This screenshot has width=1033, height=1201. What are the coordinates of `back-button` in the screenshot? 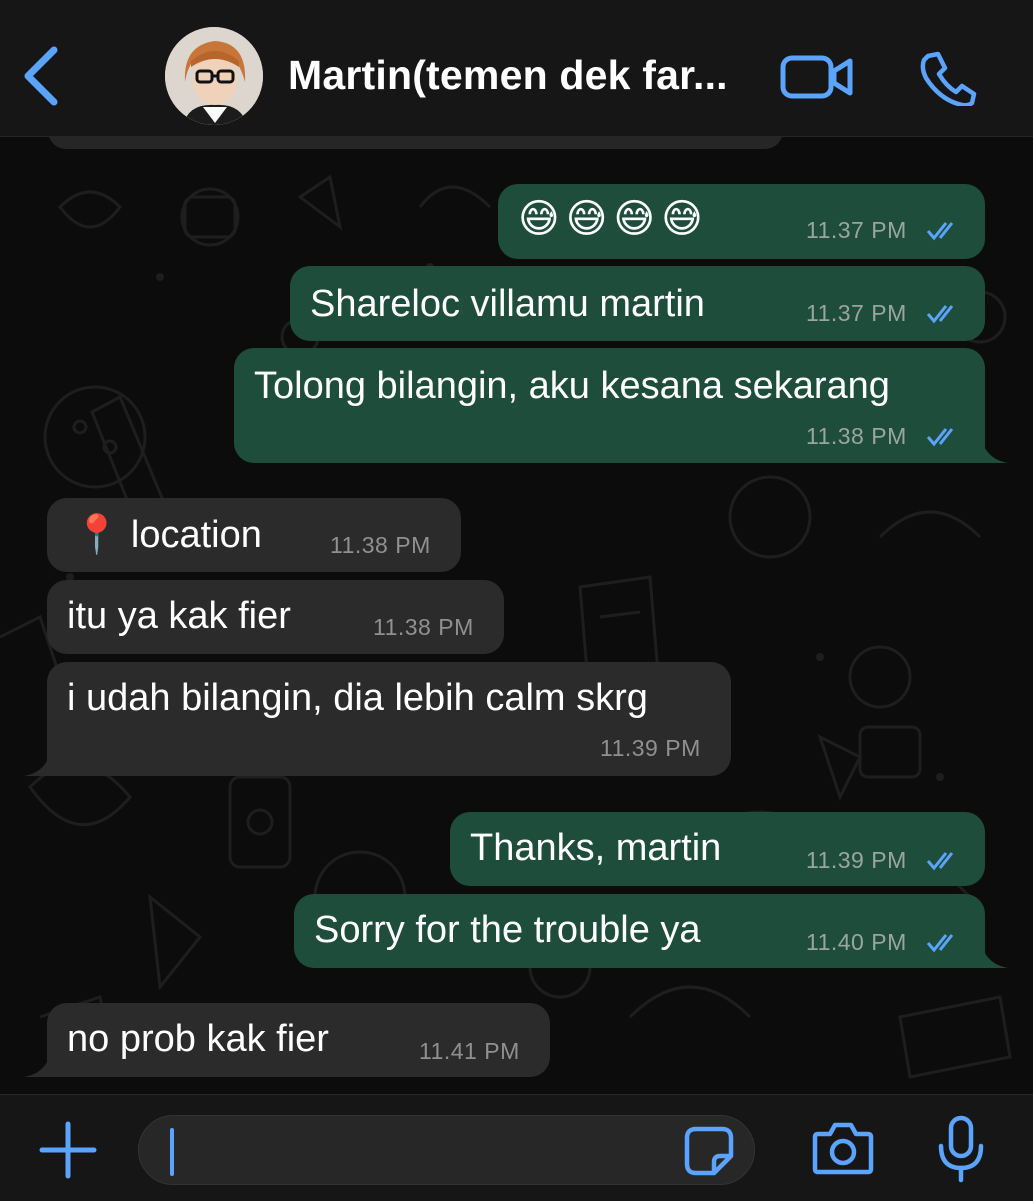 It's located at (43, 76).